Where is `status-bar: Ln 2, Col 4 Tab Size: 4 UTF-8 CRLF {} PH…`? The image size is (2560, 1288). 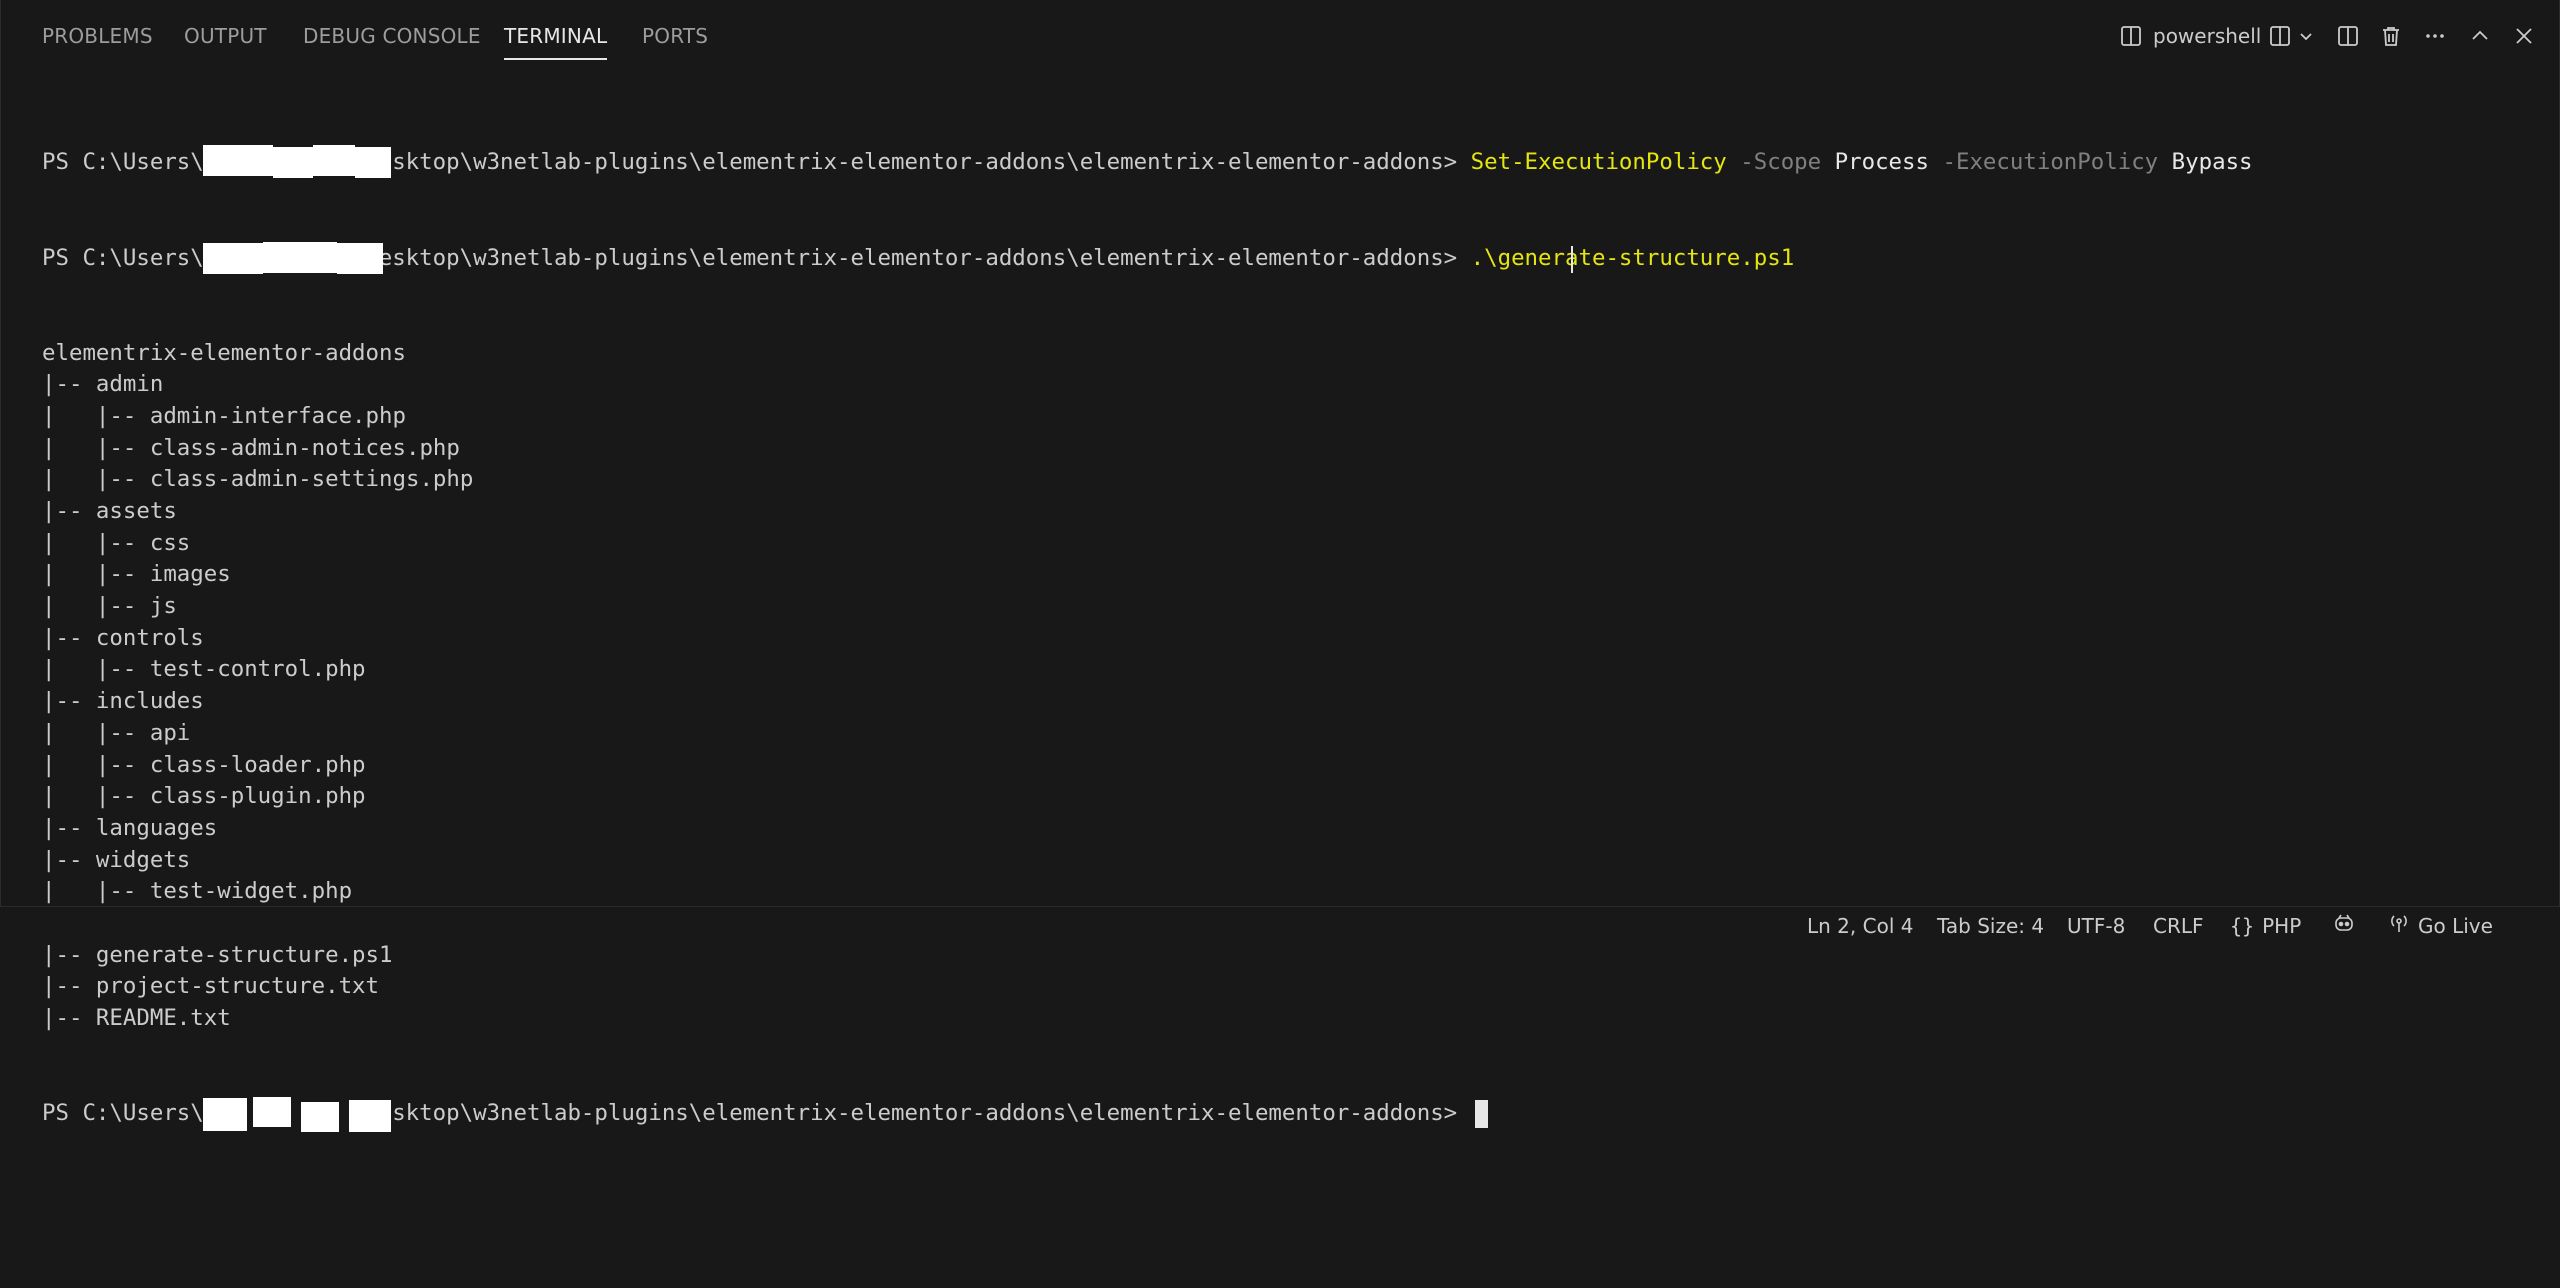
status-bar: Ln 2, Col 4 Tab Size: 4 UTF-8 CRLF {} PH… is located at coordinates (1280, 925).